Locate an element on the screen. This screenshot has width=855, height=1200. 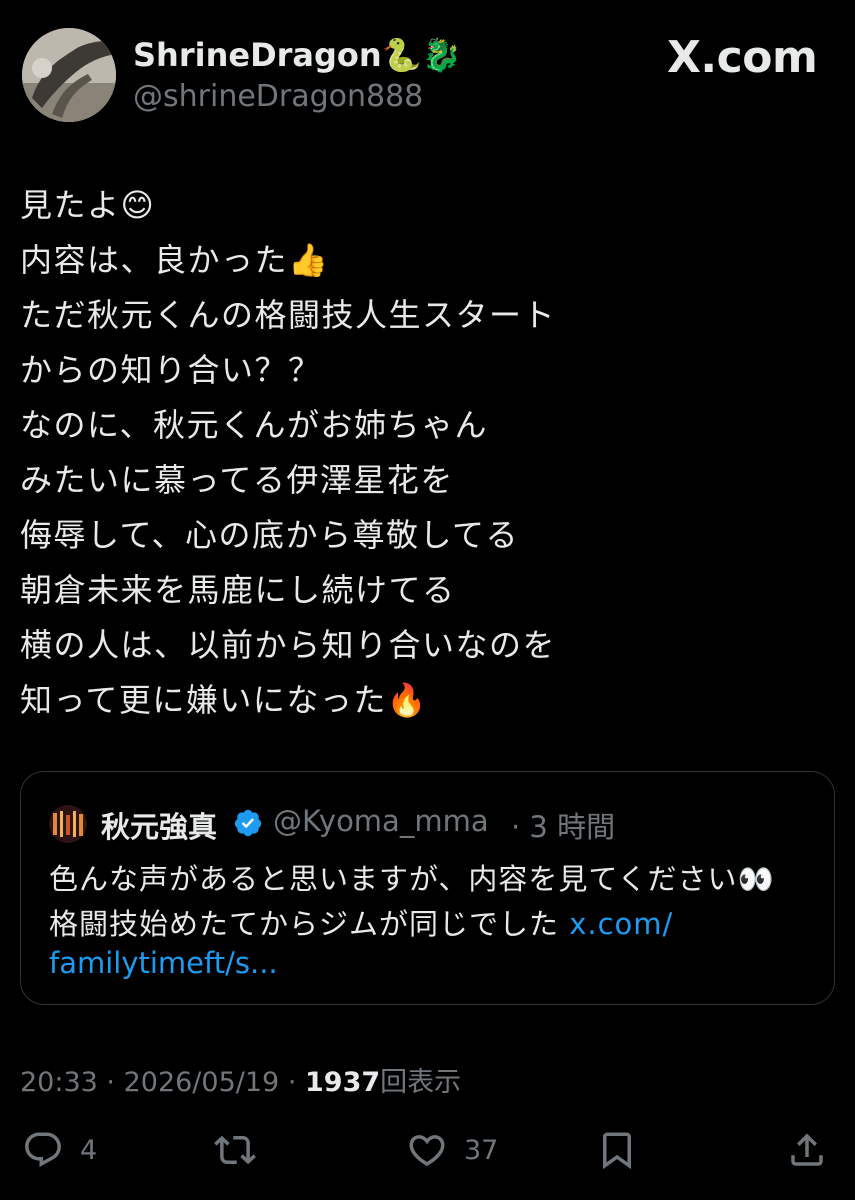
tweet-line: 知って更に嫌いになった🔥 is located at coordinates (224, 700).